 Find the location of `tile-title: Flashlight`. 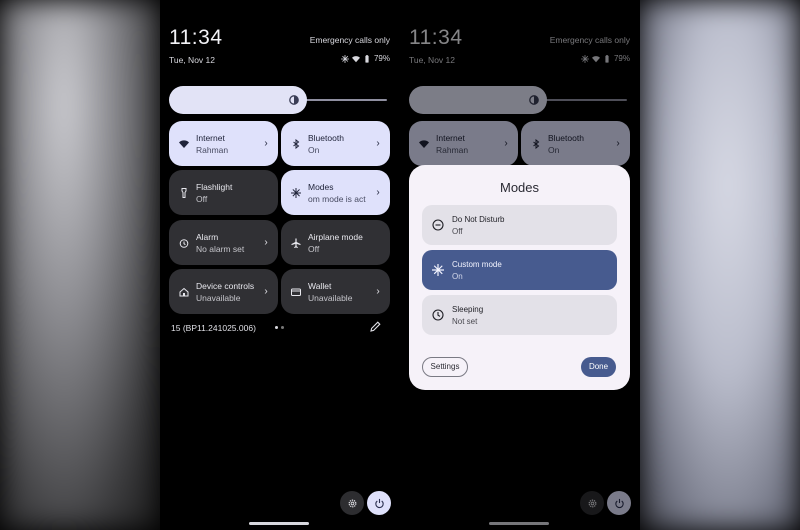

tile-title: Flashlight is located at coordinates (214, 186).